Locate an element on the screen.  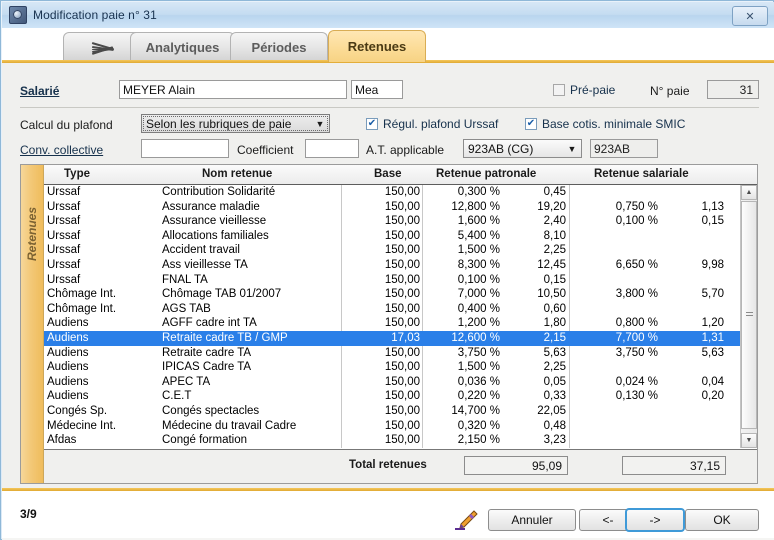
table-row: Audiens C.E.T 150,00 0,220 % 0,33 0,130 % 0,20 is located at coordinates (400, 396).